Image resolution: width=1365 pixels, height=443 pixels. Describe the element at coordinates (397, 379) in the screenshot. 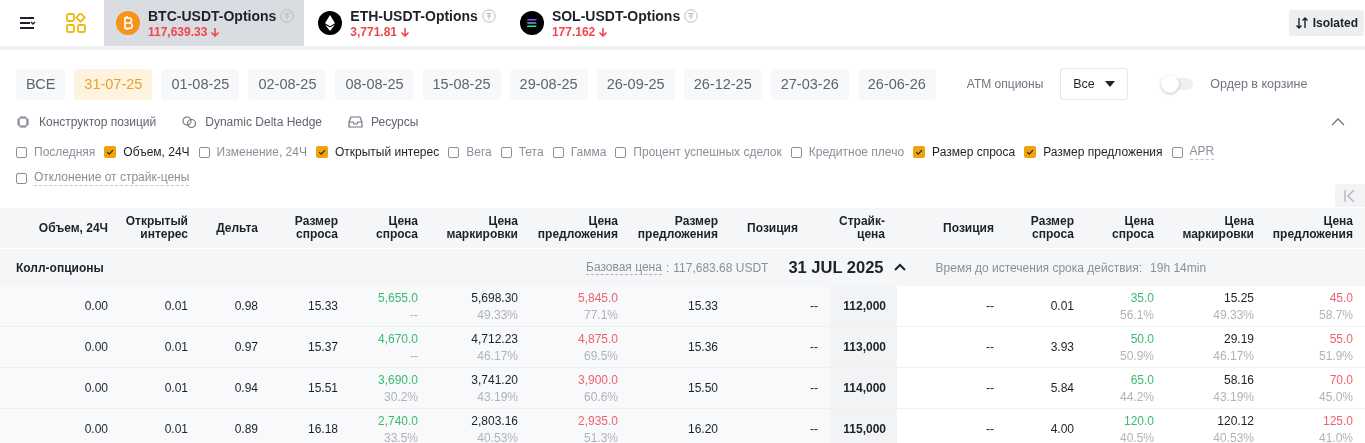

I see `bid-price: 3,690.0` at that location.